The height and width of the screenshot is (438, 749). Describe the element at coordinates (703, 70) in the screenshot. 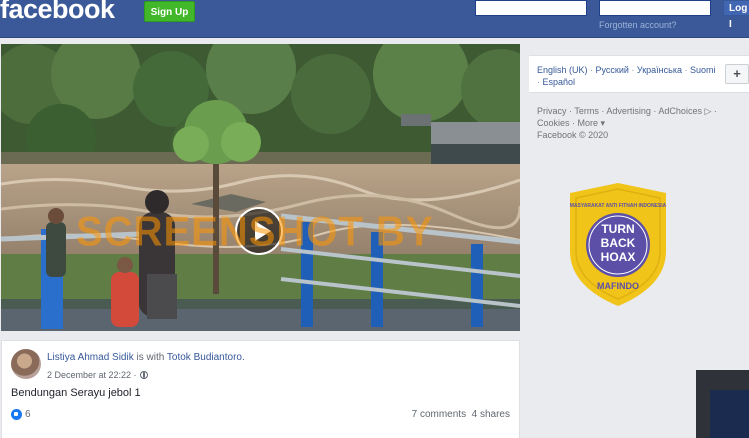

I see `language-finnish: Suomi` at that location.